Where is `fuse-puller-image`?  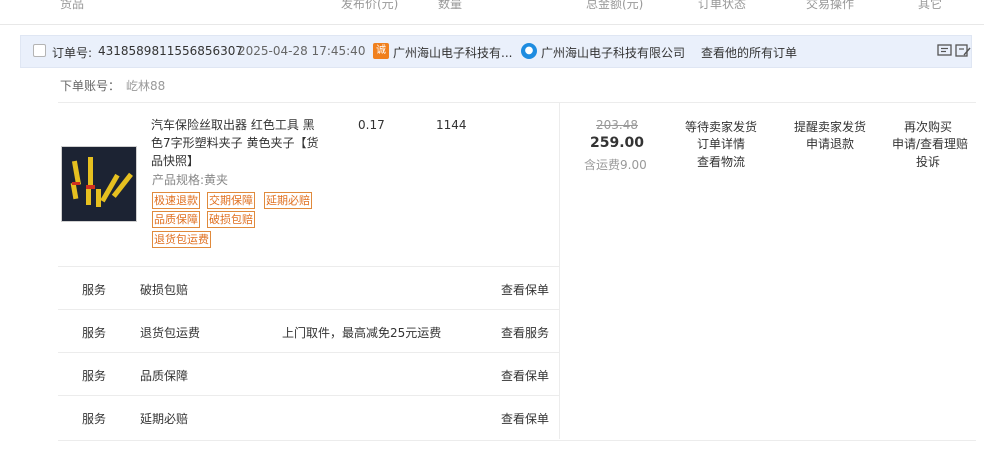
fuse-puller-image is located at coordinates (99, 184).